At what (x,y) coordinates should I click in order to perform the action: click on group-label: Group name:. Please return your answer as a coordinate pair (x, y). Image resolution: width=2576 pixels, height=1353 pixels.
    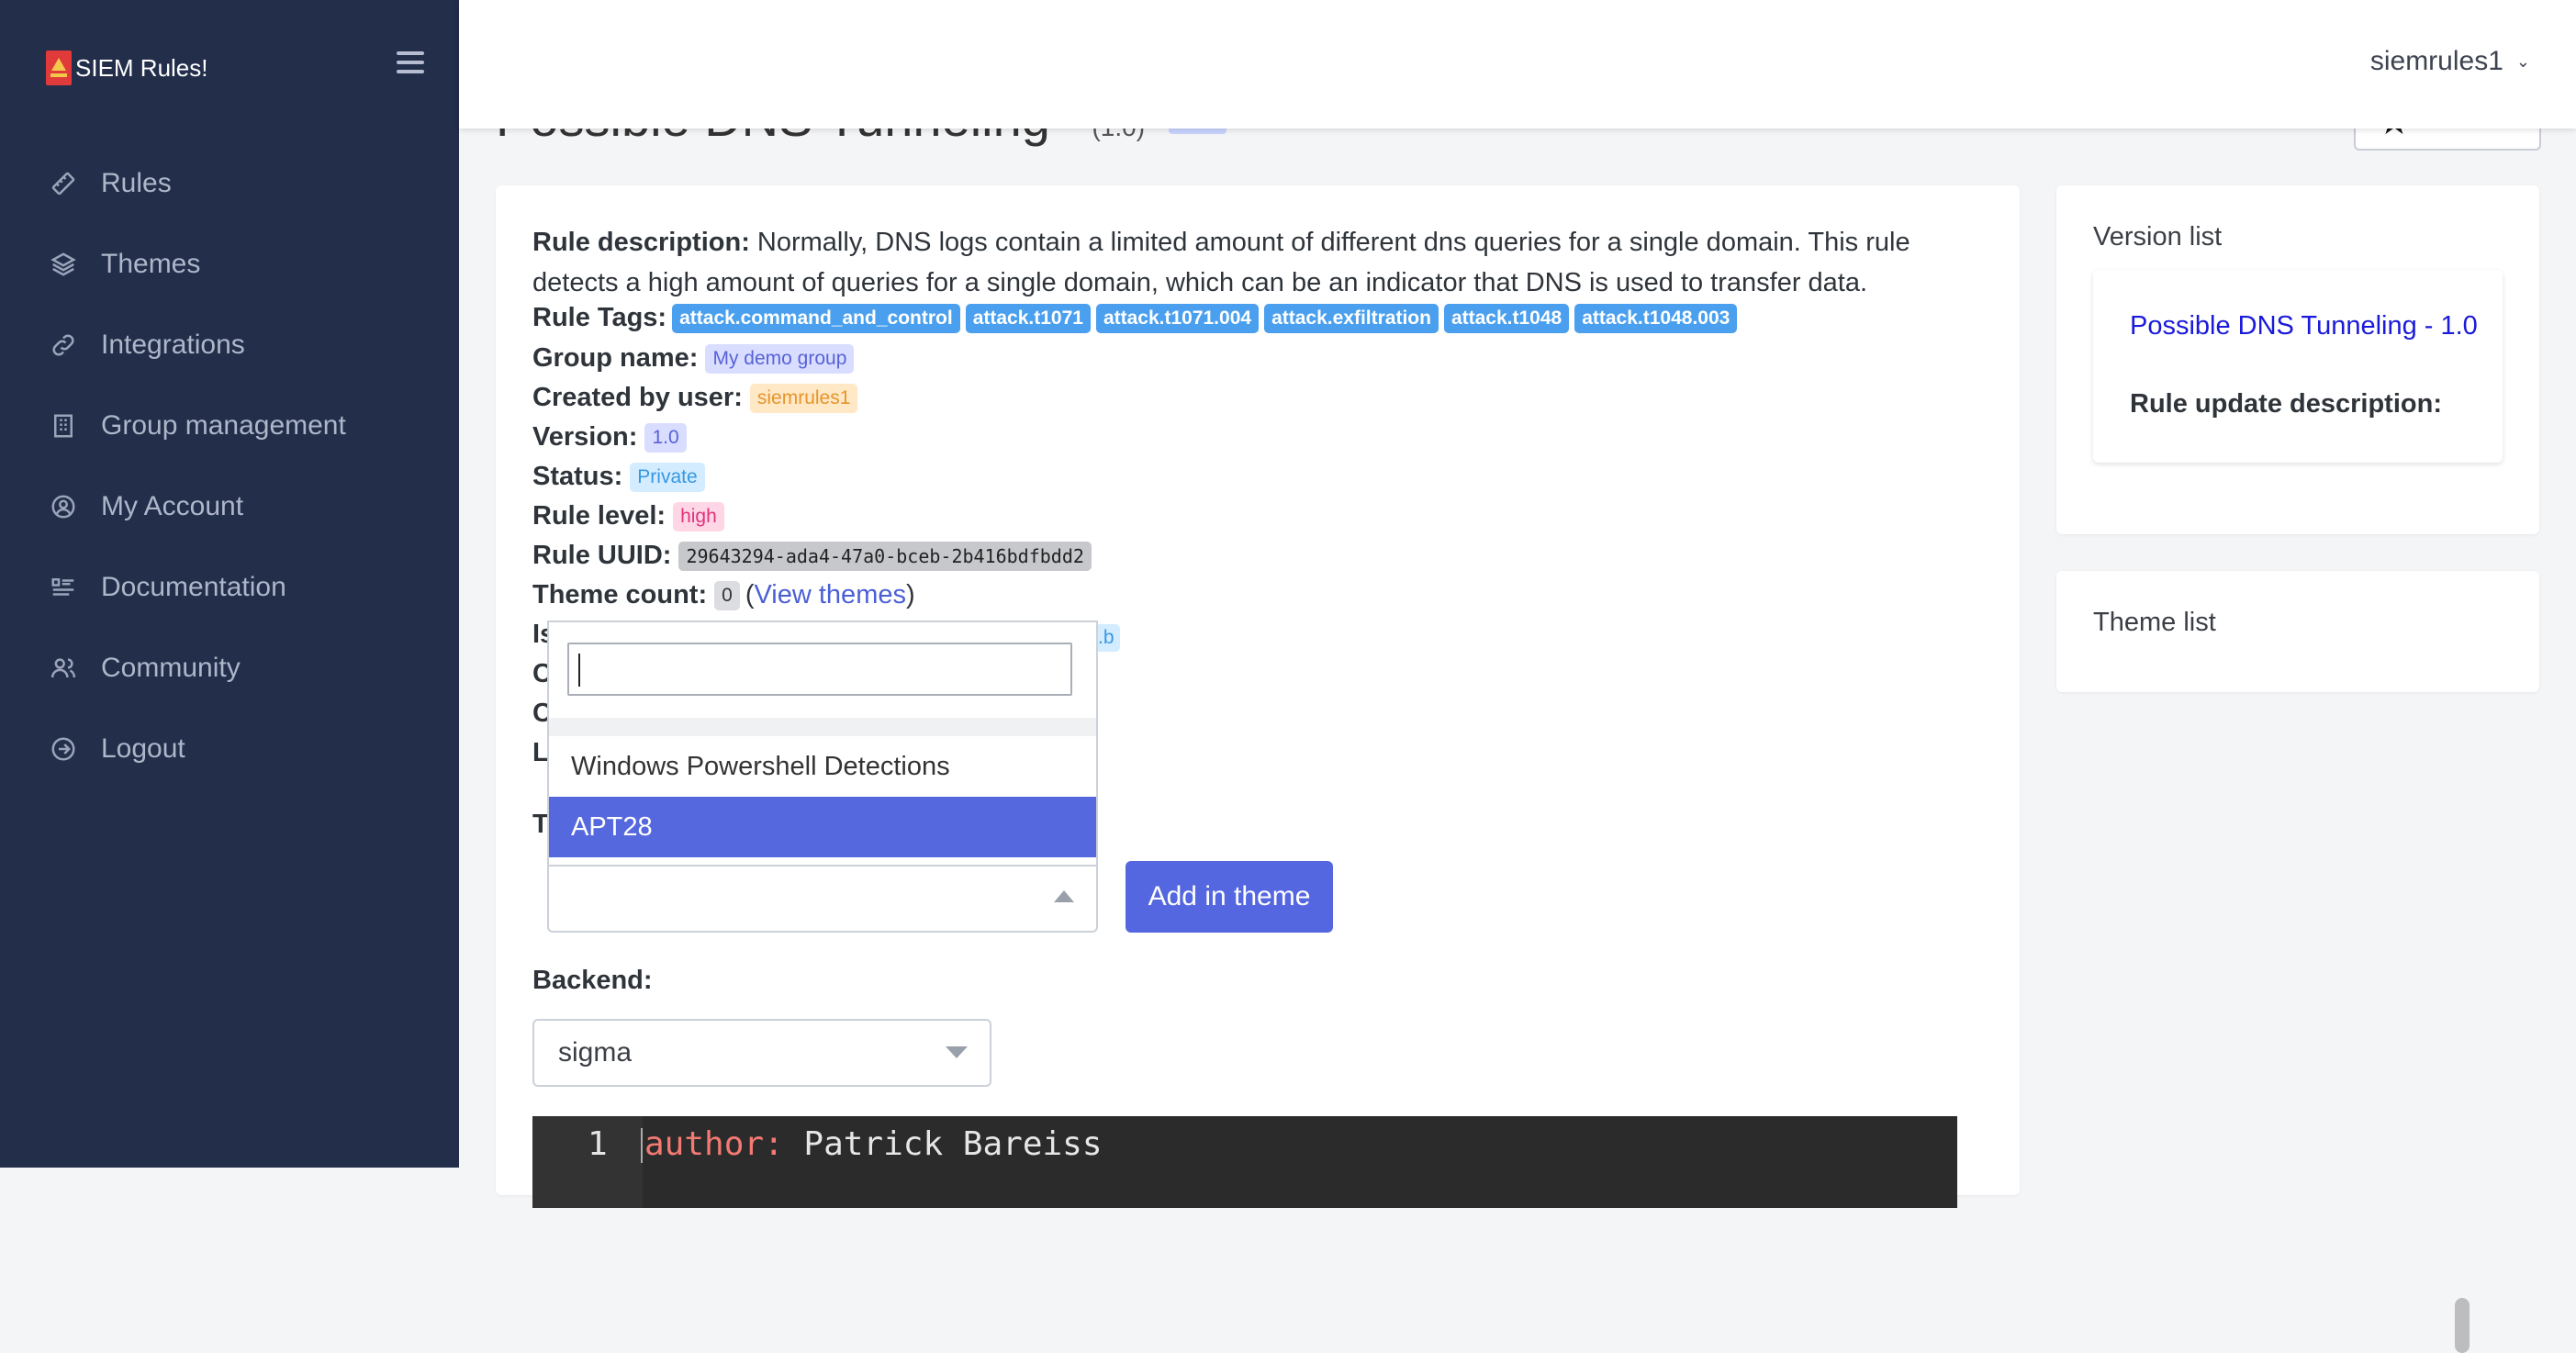
    Looking at the image, I should click on (615, 358).